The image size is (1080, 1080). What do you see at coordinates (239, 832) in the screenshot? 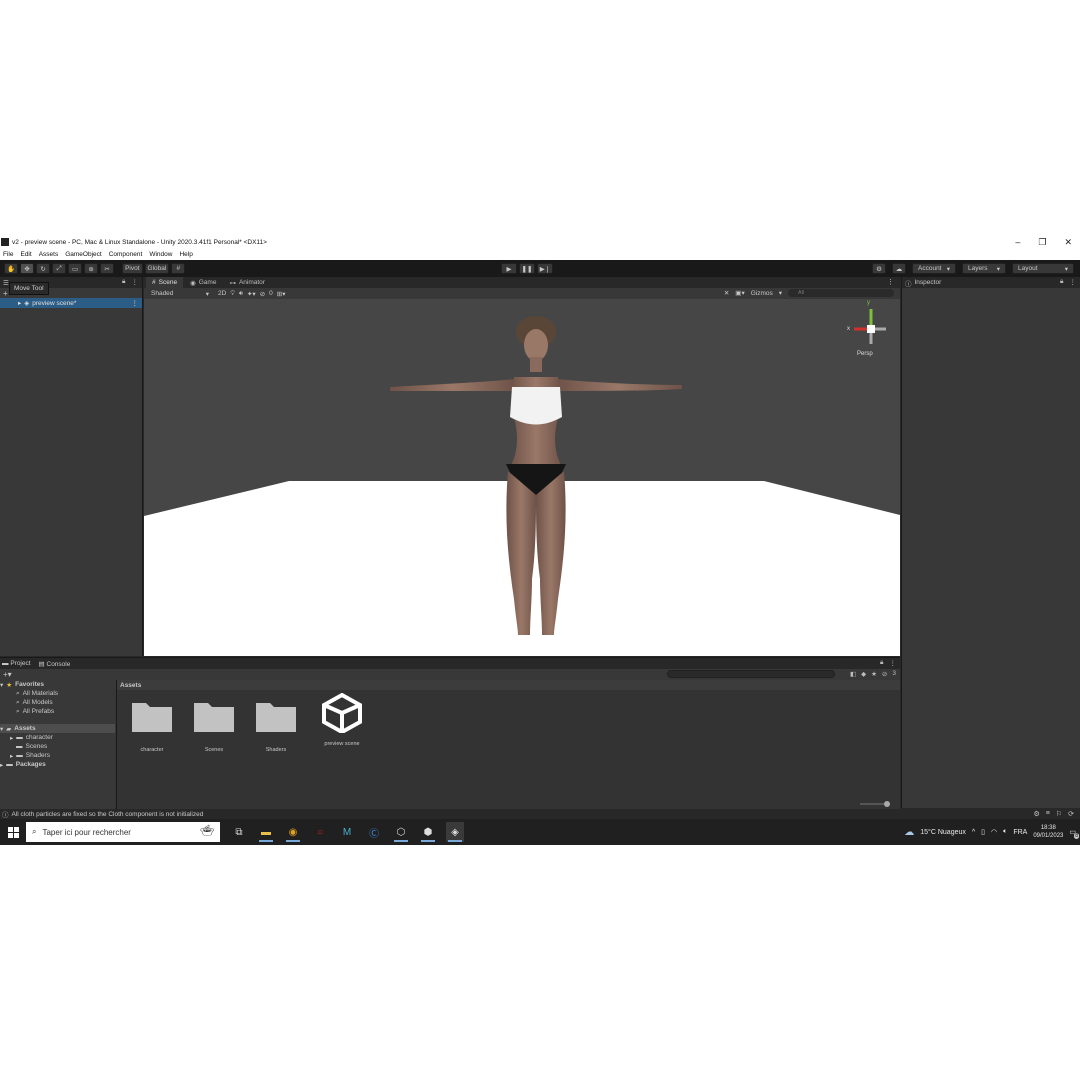
I see `task-view-icon: ⧉` at bounding box center [239, 832].